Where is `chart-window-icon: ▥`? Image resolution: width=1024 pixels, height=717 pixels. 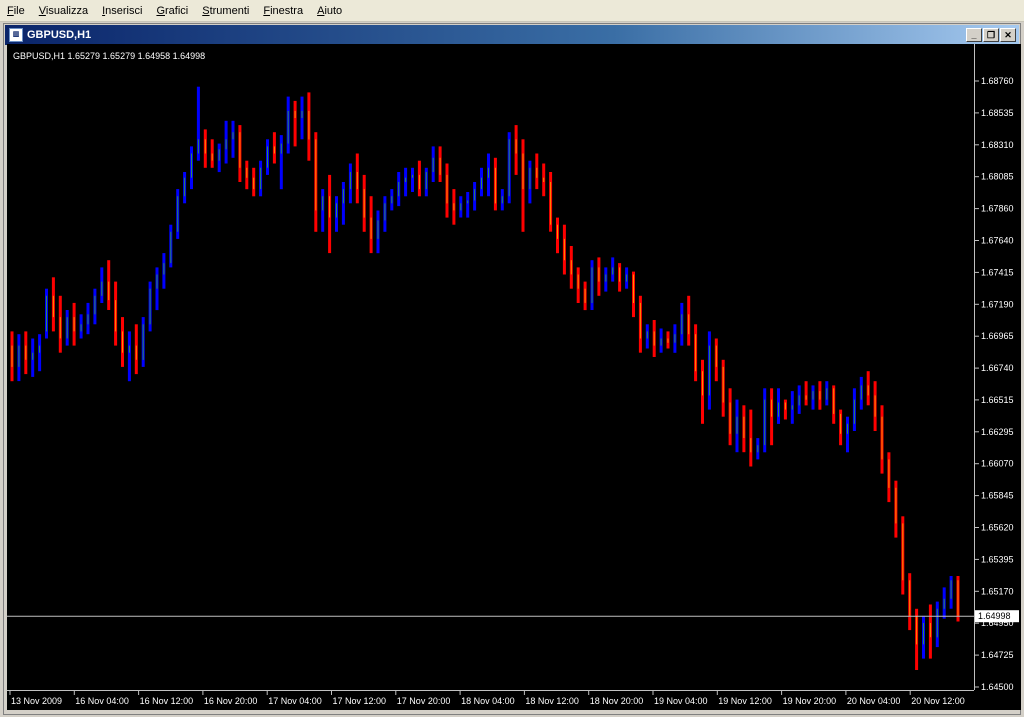 chart-window-icon: ▥ is located at coordinates (16, 35).